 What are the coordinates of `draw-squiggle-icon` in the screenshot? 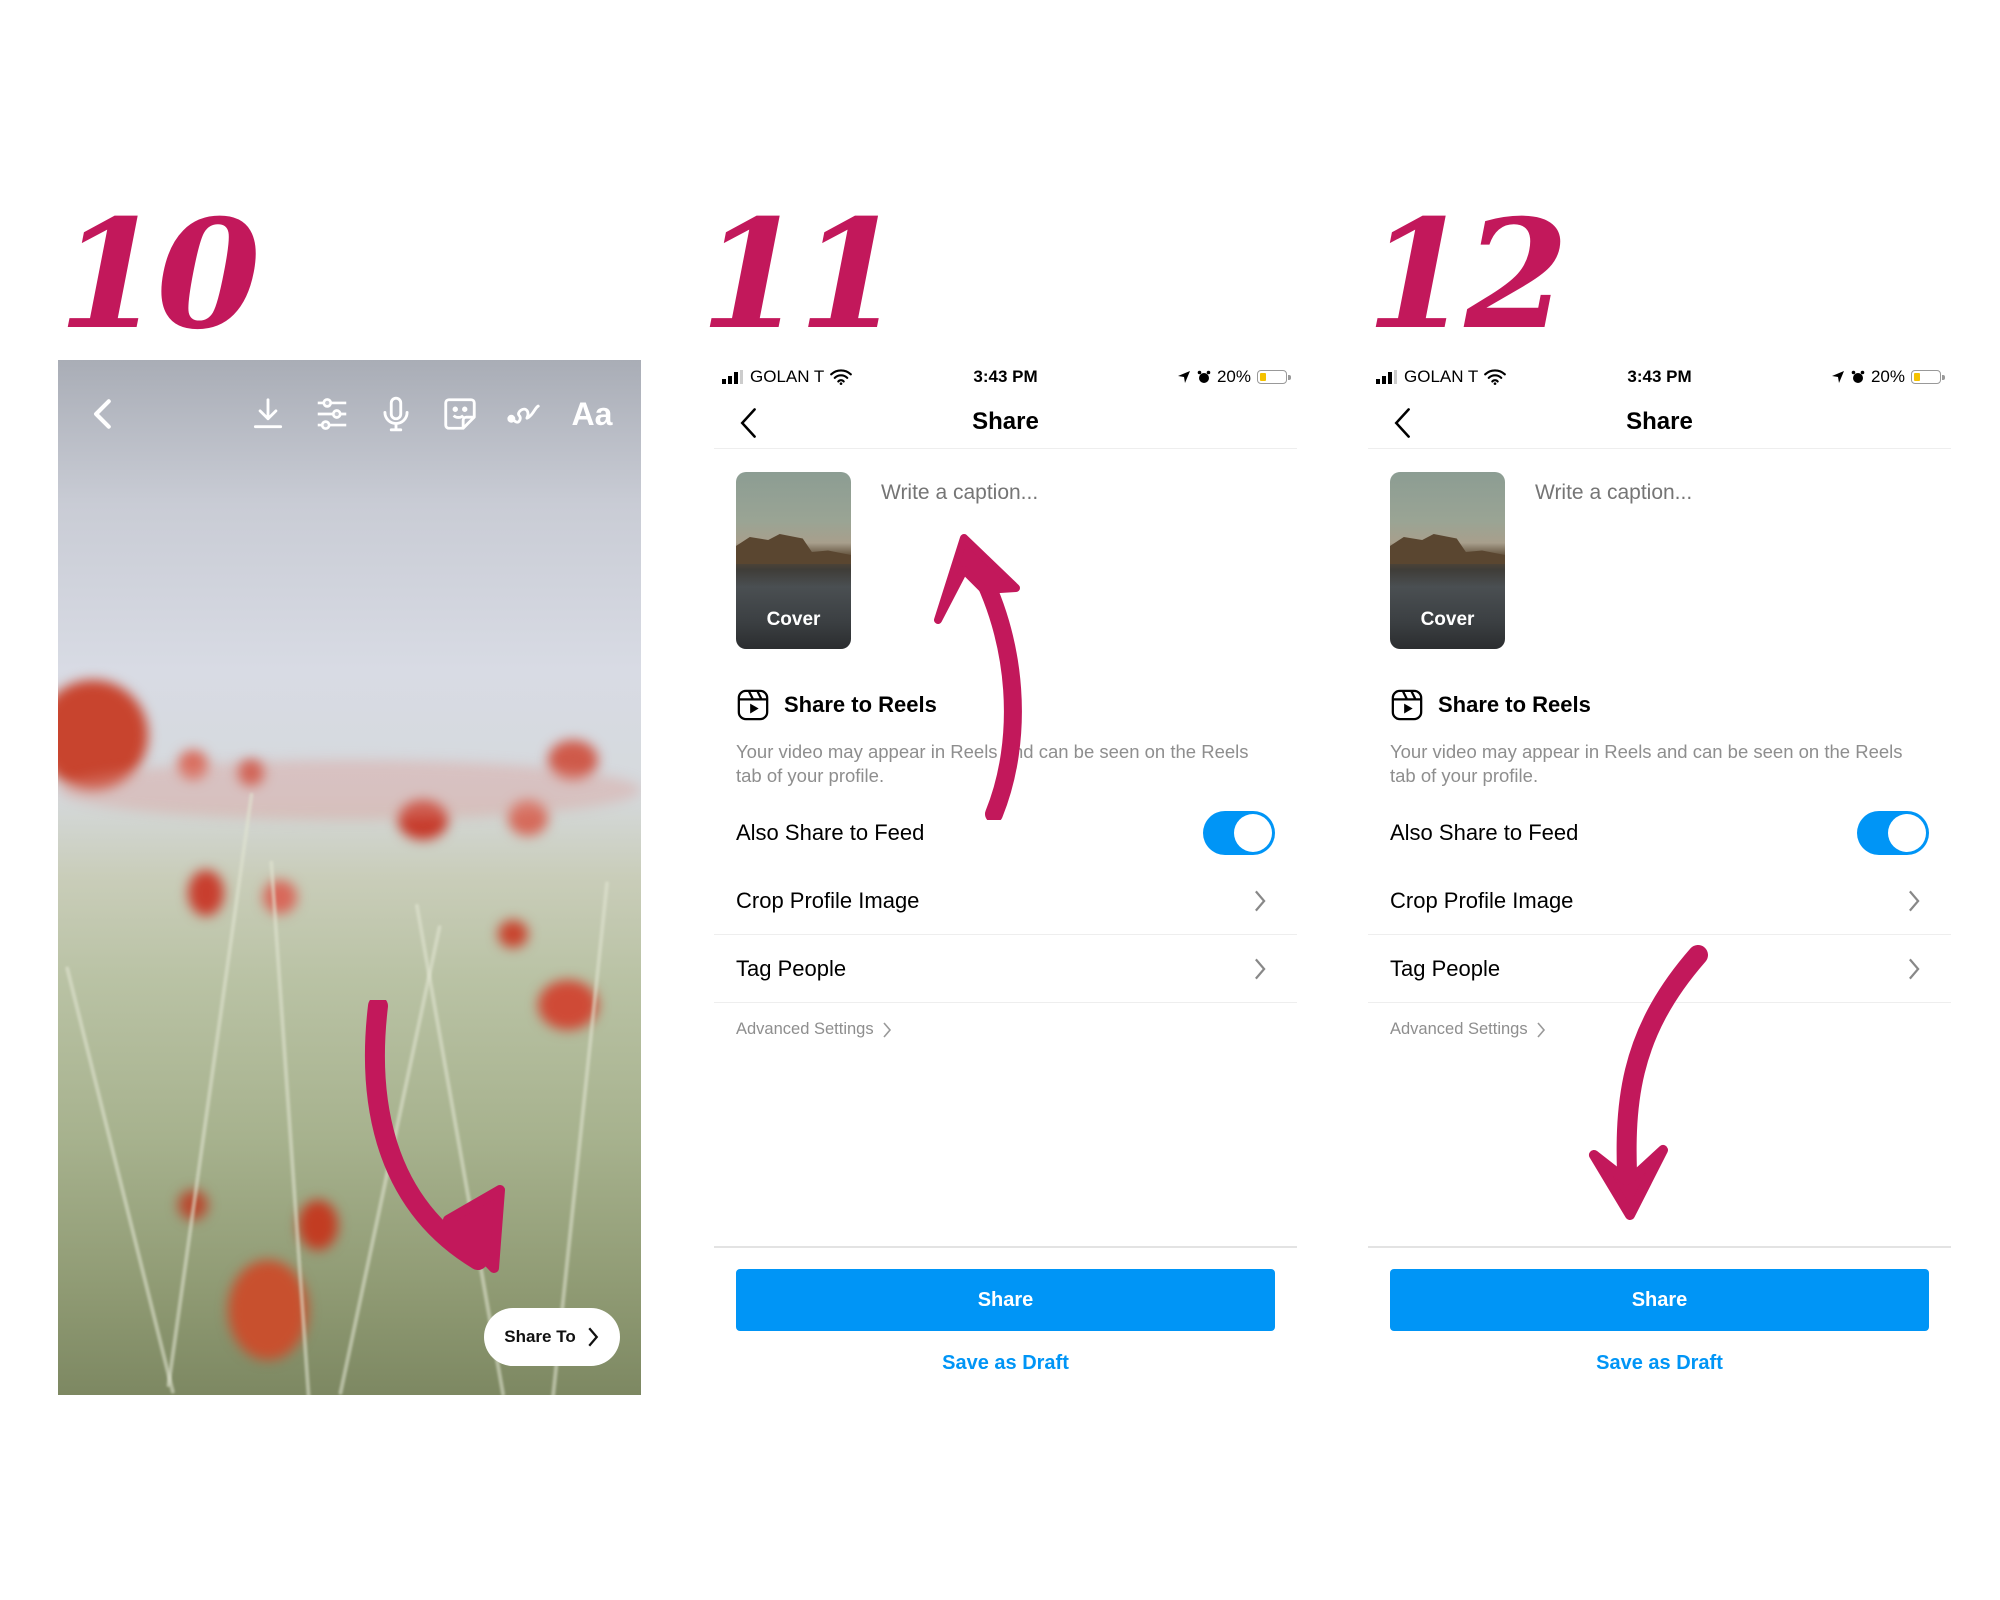 It's located at (524, 414).